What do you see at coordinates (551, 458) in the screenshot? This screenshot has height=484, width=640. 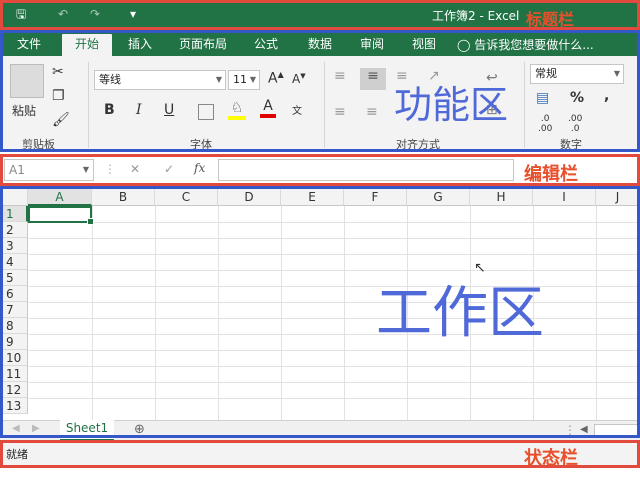 I see `status-bar-annotation: 状态栏` at bounding box center [551, 458].